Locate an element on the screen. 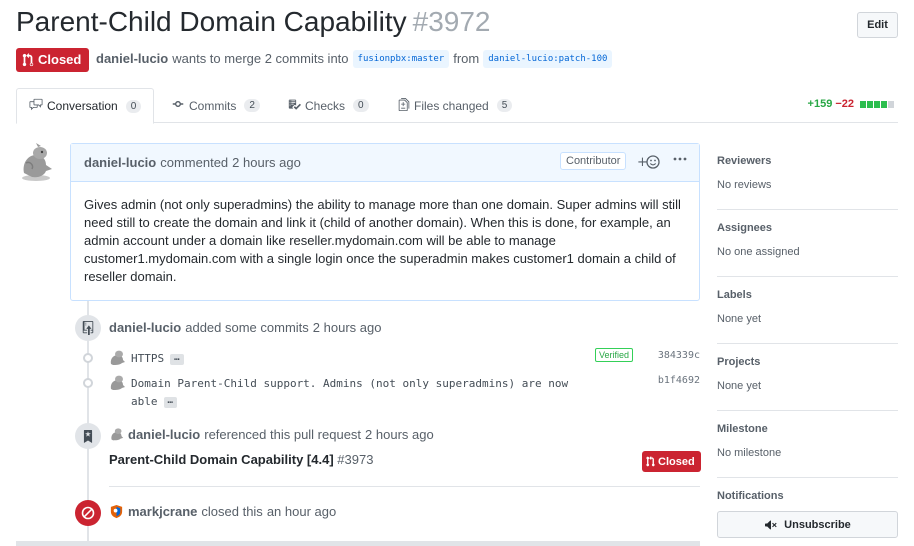 The width and height of the screenshot is (914, 546). event-author: markjcrane is located at coordinates (162, 511).